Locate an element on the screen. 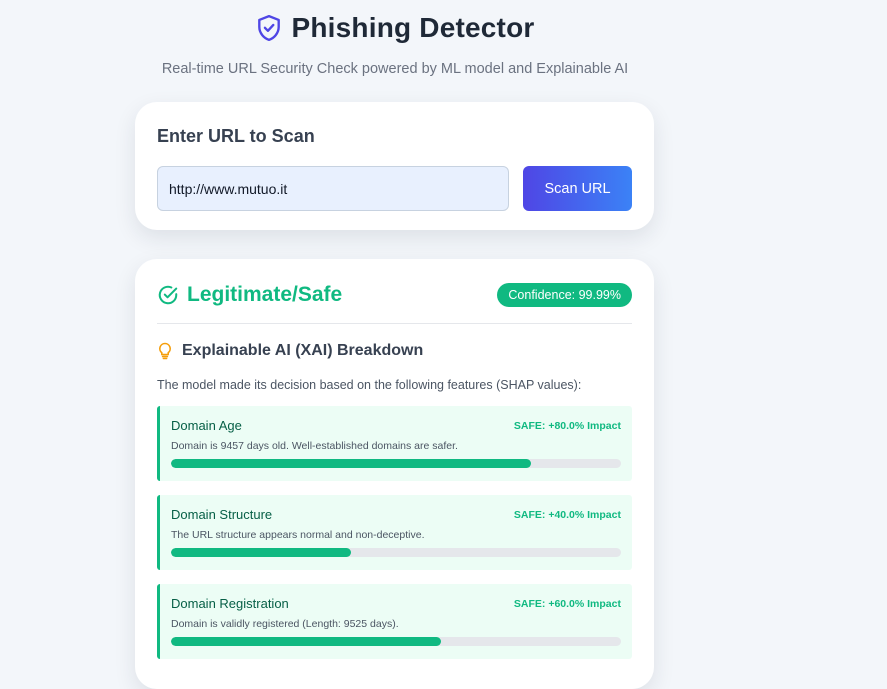 The image size is (887, 689). feature-impact: SAFE: +60.0% Impact is located at coordinates (567, 603).